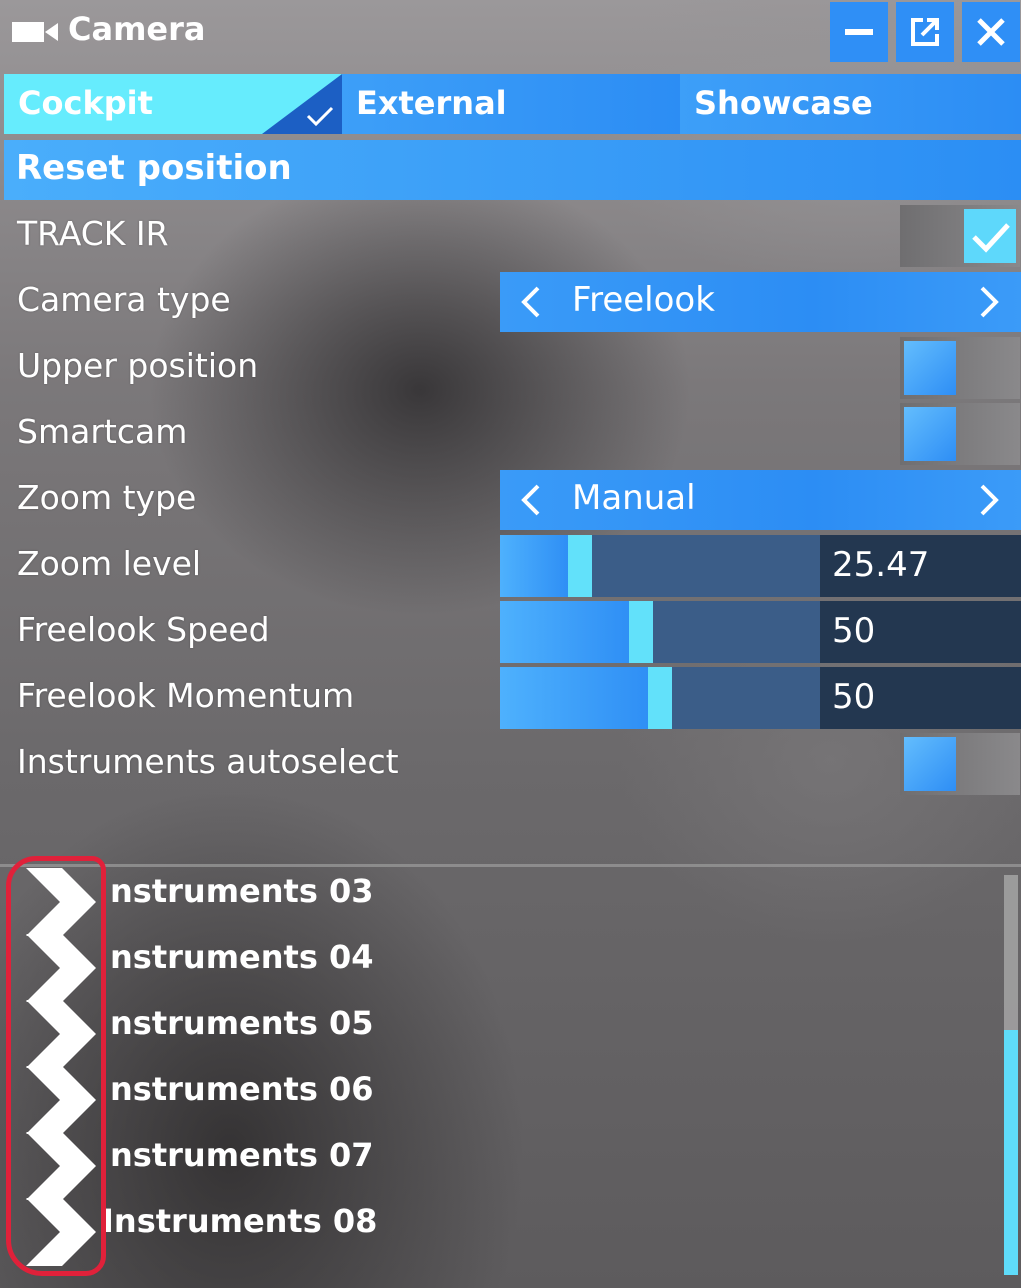 Image resolution: width=1021 pixels, height=1288 pixels. I want to click on video-camera-icon, so click(35, 32).